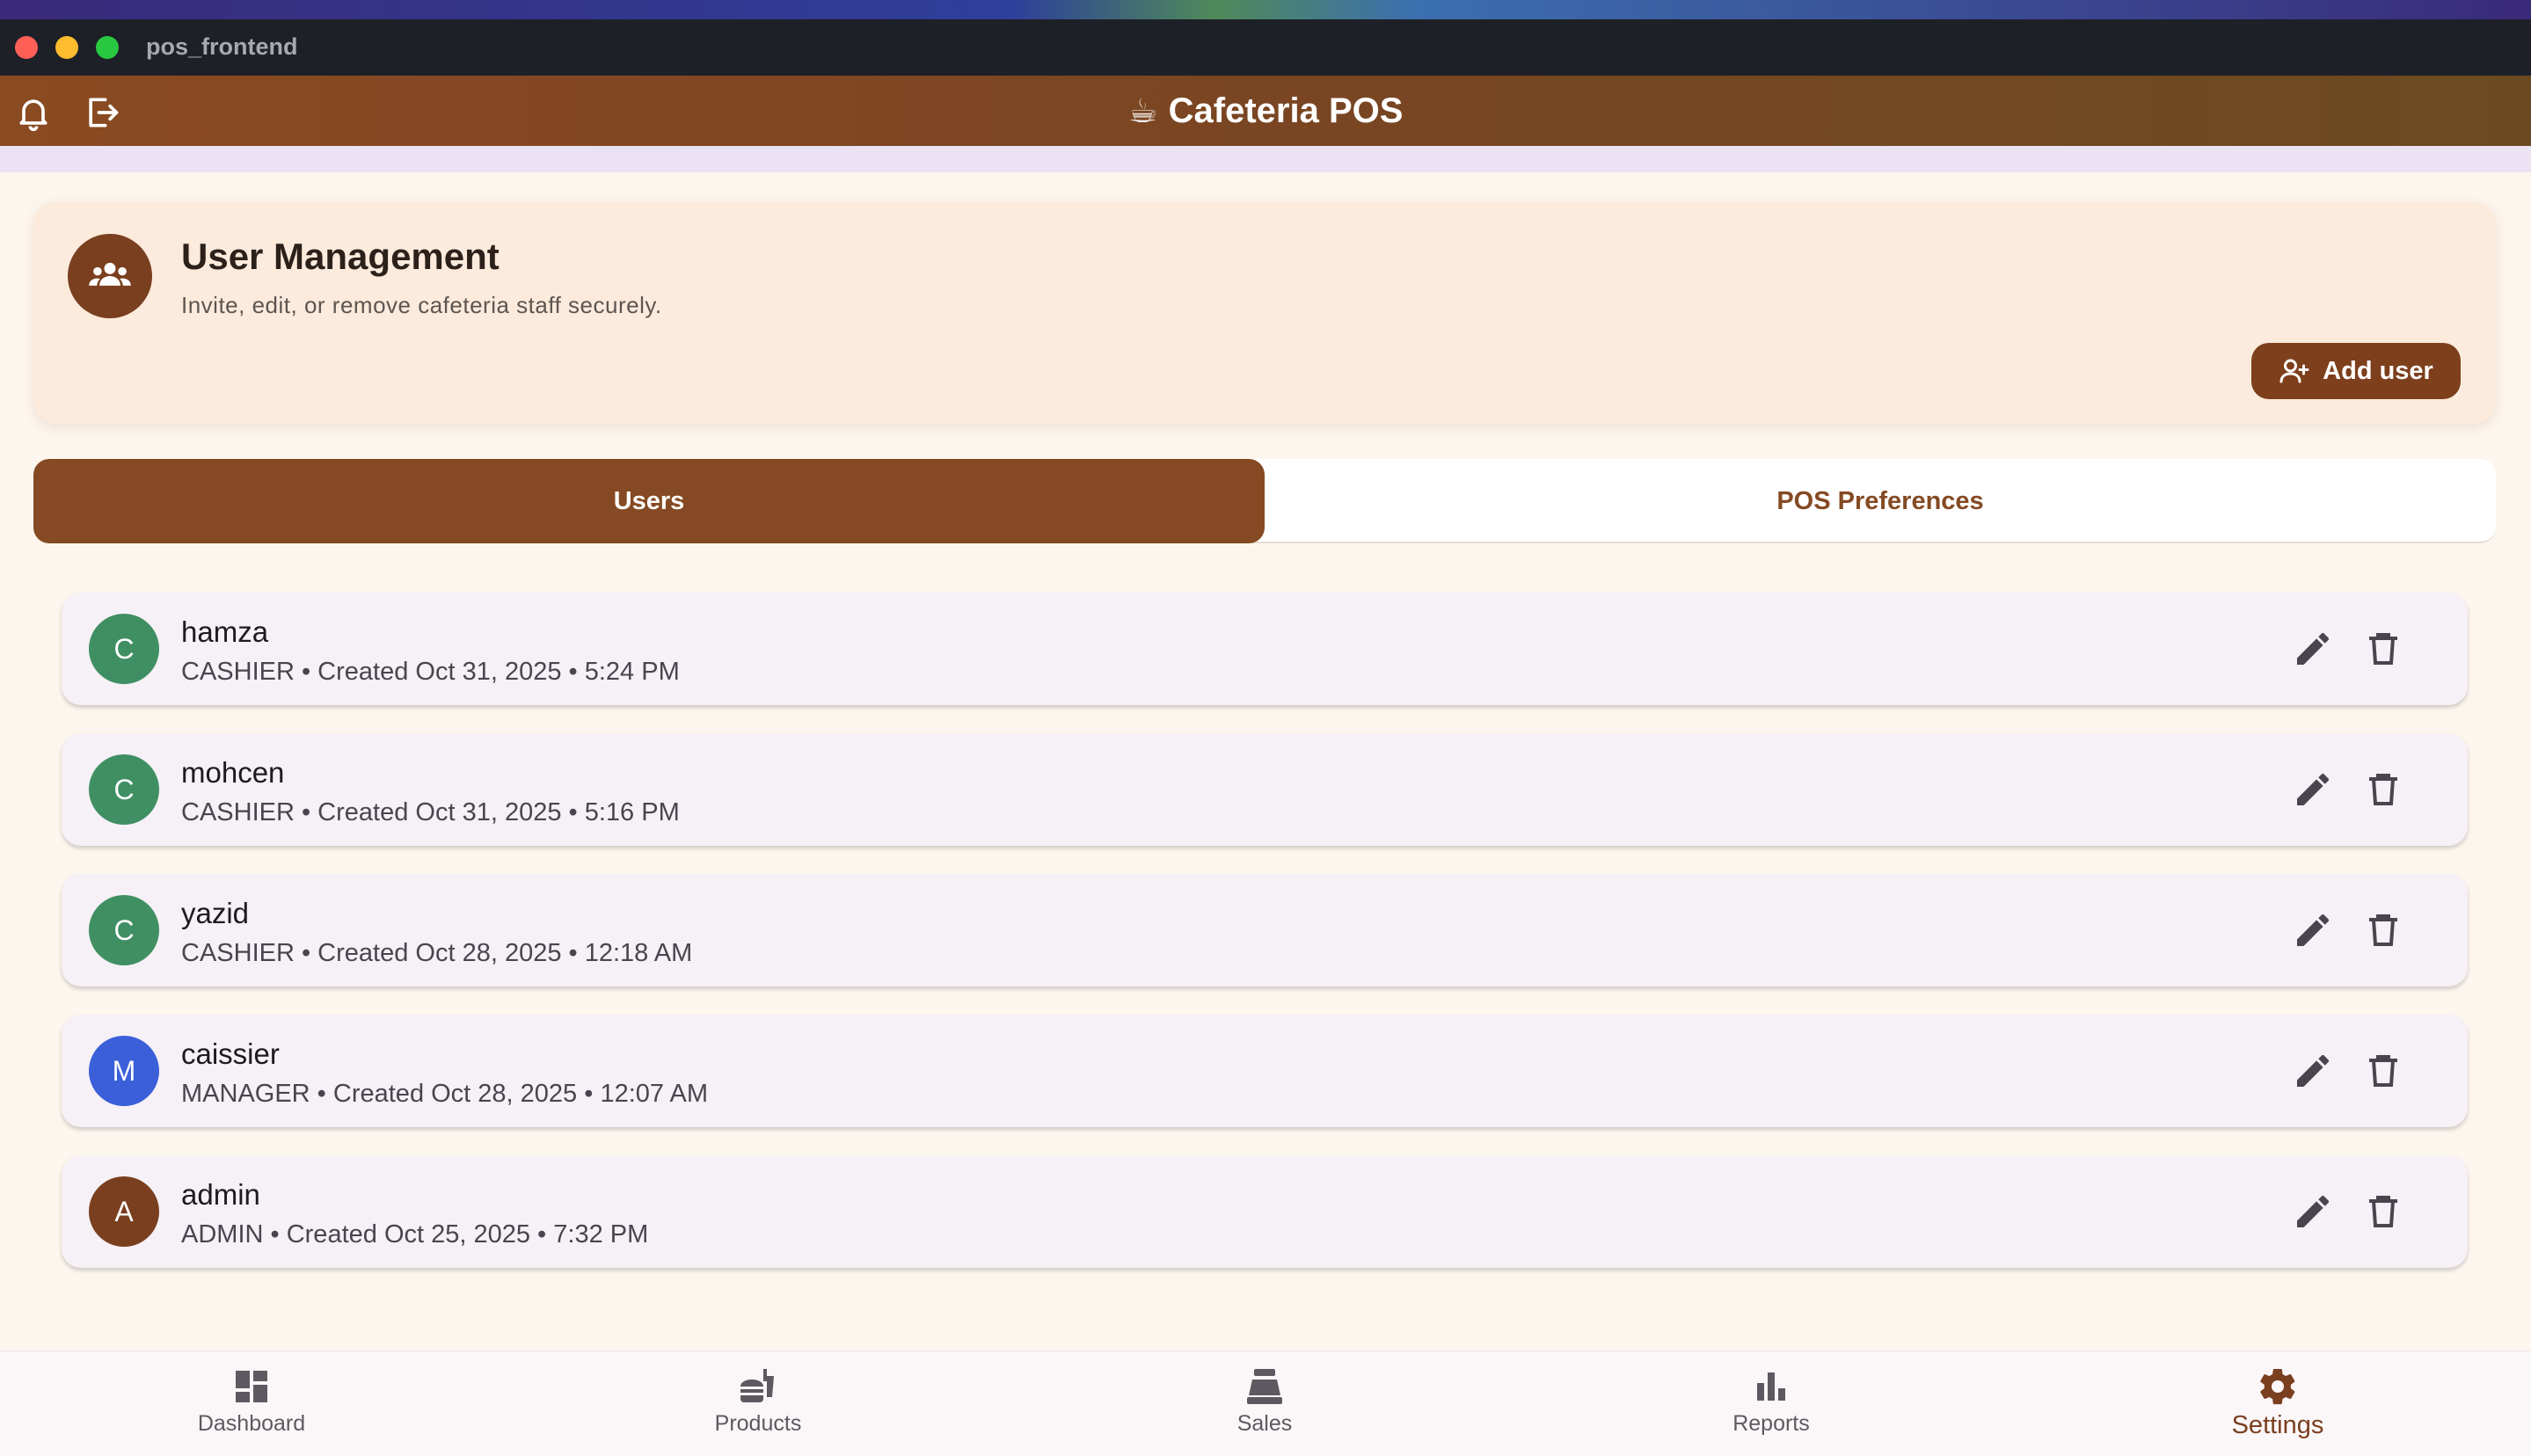 The width and height of the screenshot is (2531, 1456). Describe the element at coordinates (1142, 111) in the screenshot. I see `coffee-icon: ☕` at that location.